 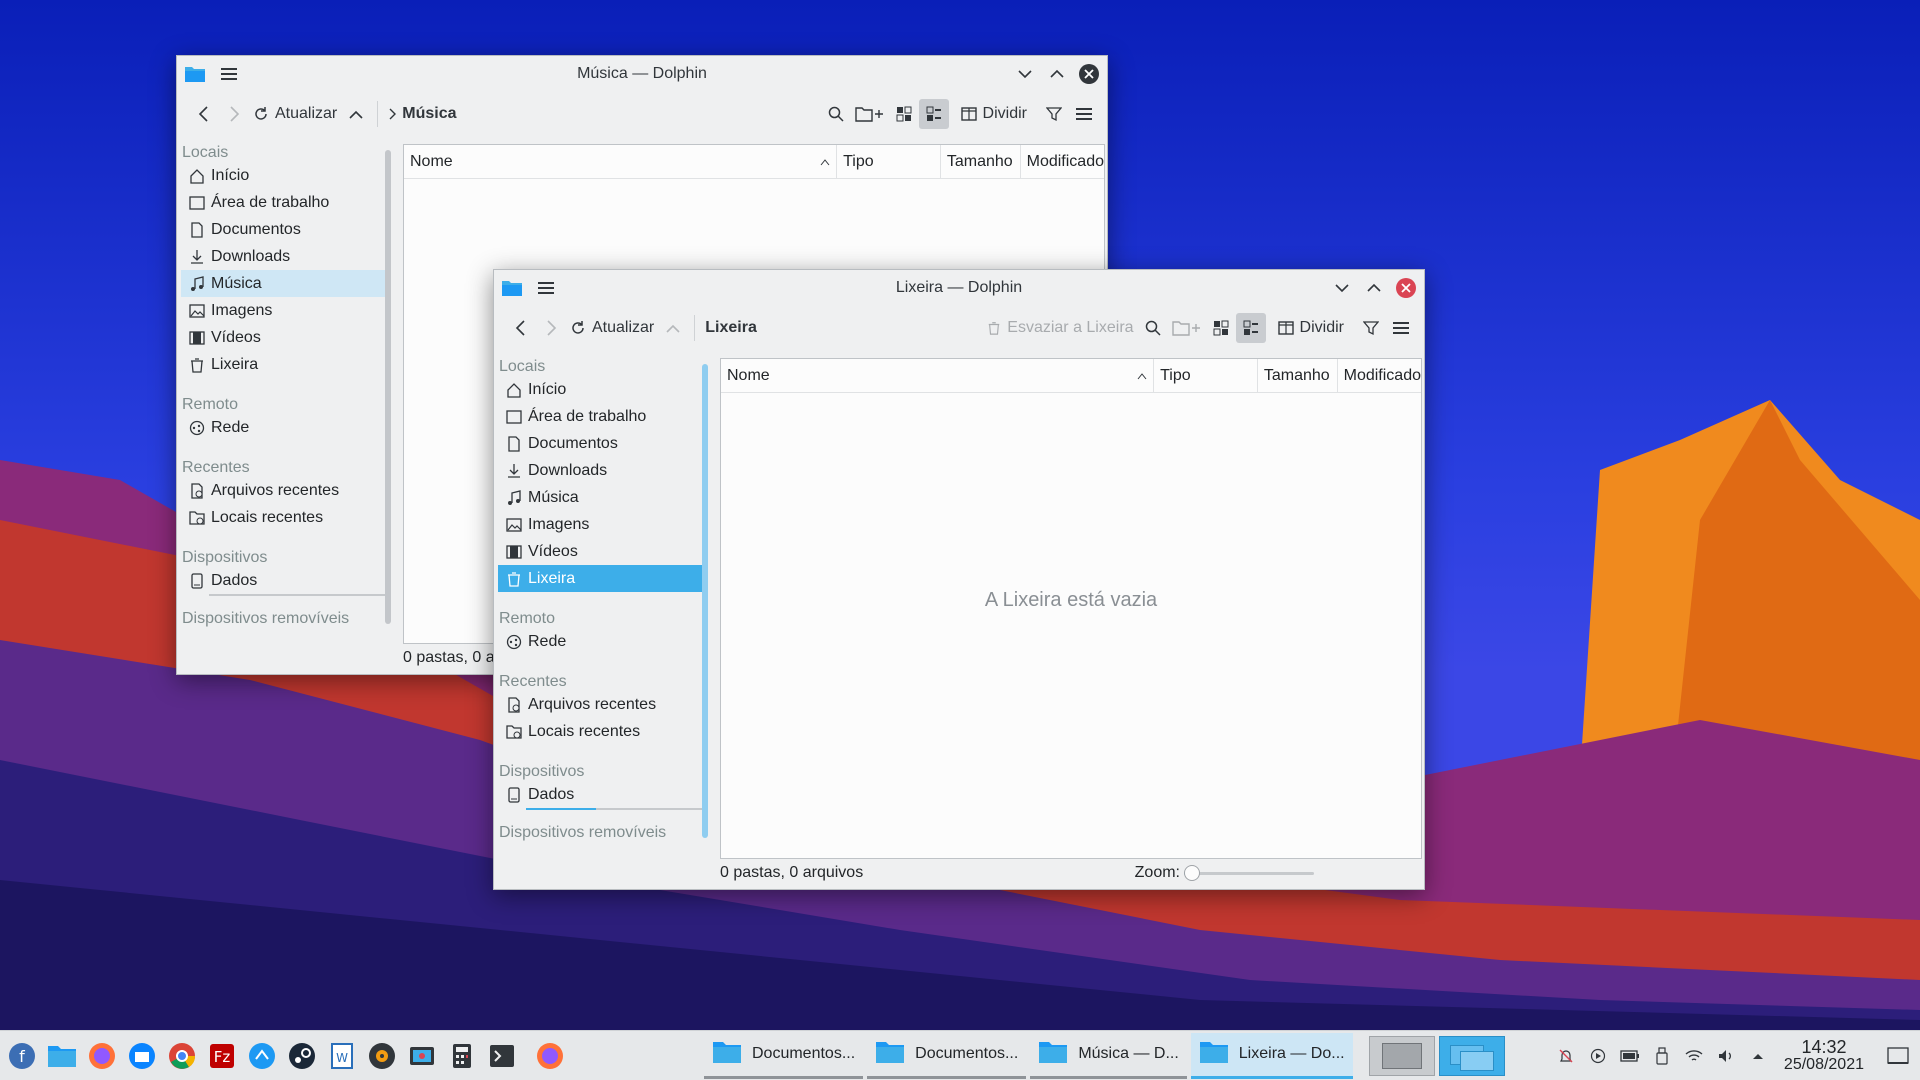 I want to click on sidebar-item-videos: Vídeos, so click(x=603, y=551).